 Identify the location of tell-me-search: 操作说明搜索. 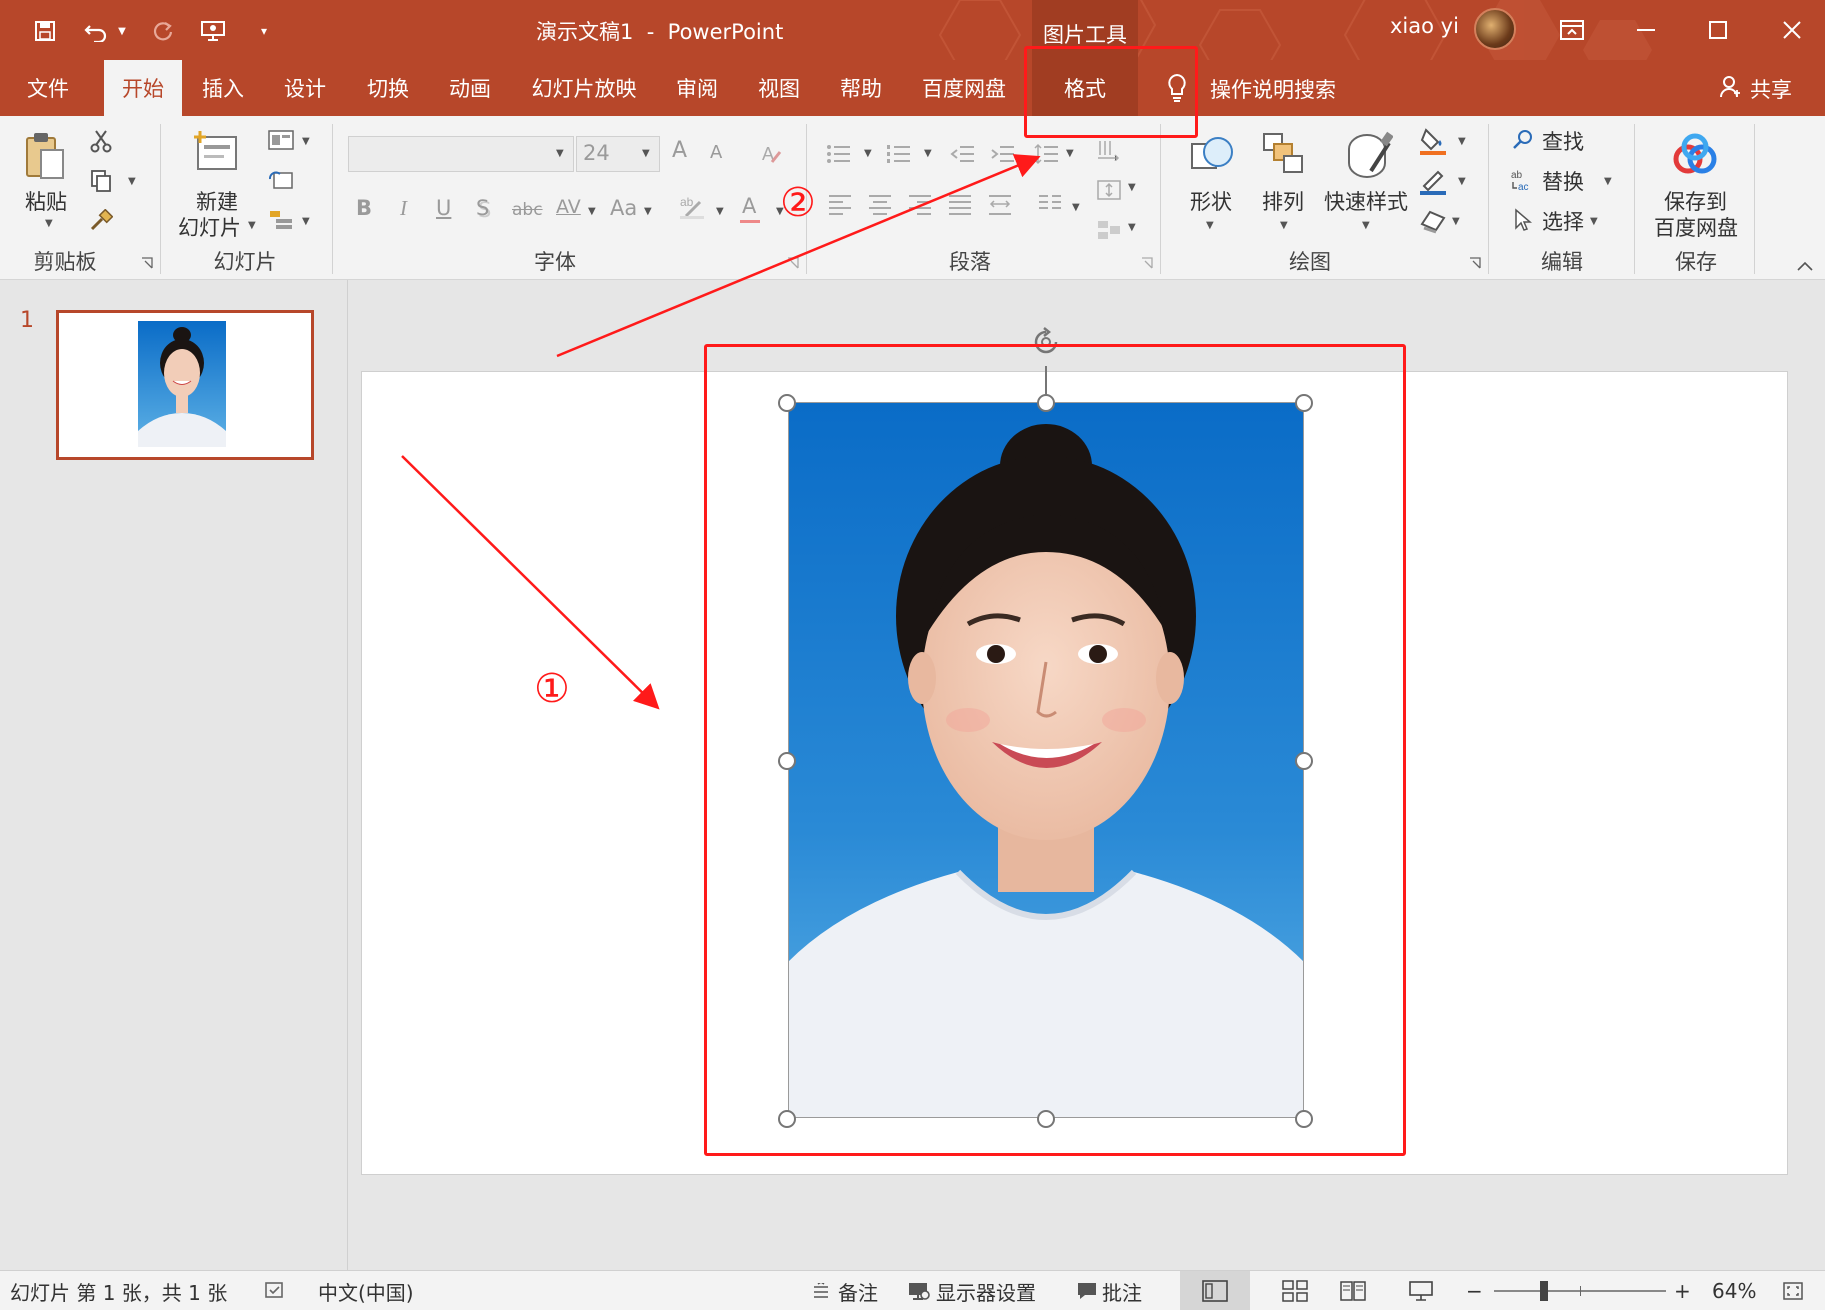
(1273, 89).